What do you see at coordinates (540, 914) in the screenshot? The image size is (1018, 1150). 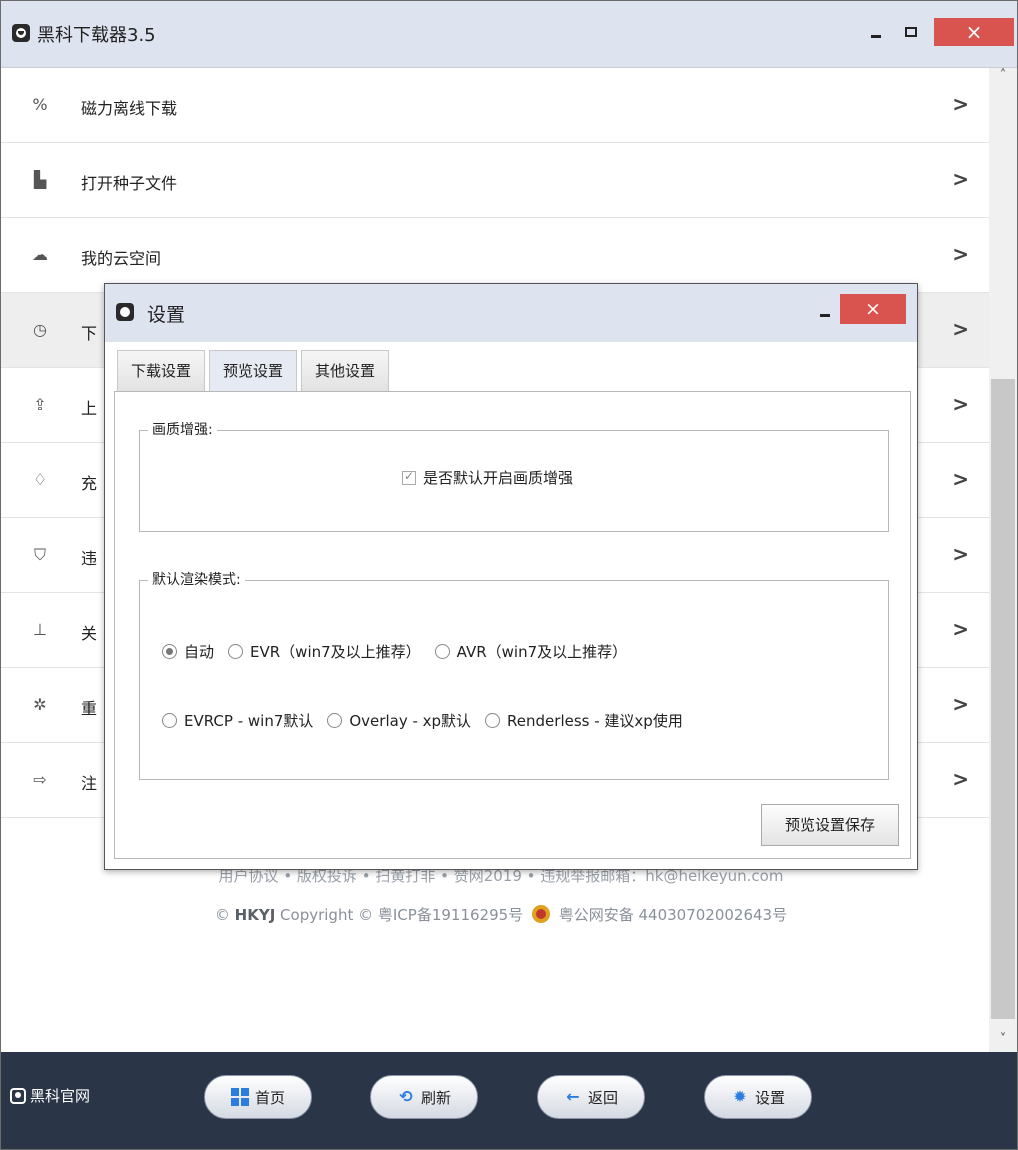 I see `police-badge-icon` at bounding box center [540, 914].